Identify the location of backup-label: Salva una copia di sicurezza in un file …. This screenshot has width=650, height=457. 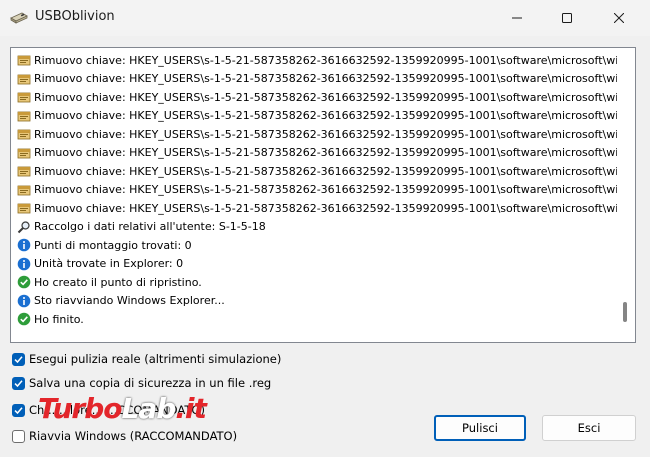
(150, 383).